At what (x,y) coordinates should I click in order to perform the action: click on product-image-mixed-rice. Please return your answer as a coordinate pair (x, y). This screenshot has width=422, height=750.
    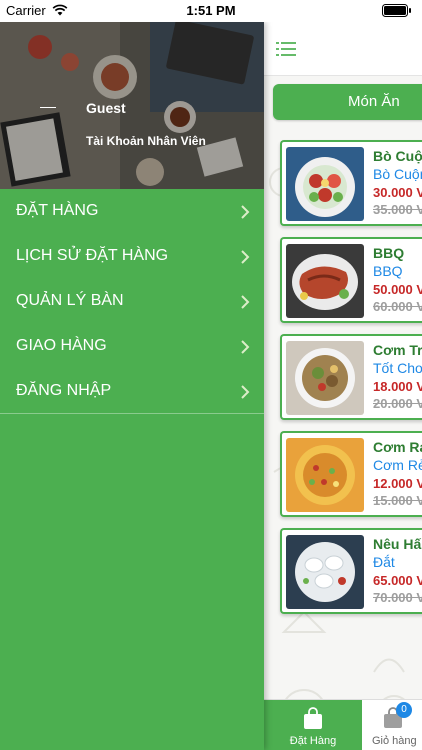
    Looking at the image, I should click on (325, 378).